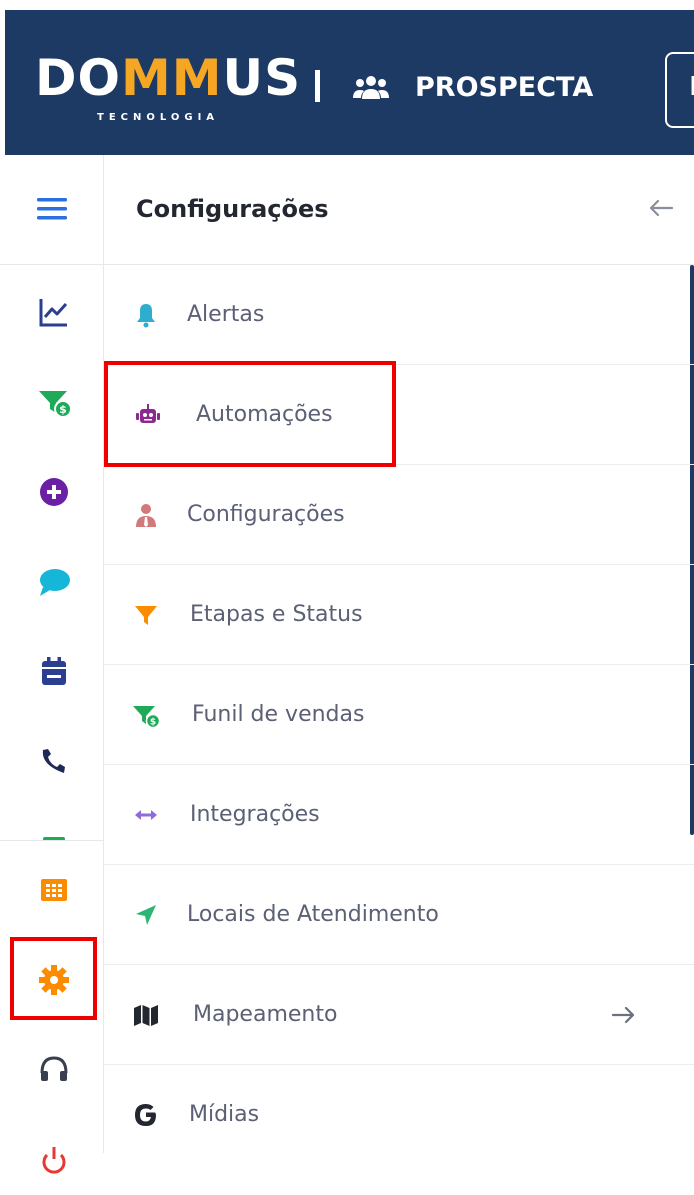  What do you see at coordinates (168, 78) in the screenshot?
I see `logo-wordmark: DOMMUS` at bounding box center [168, 78].